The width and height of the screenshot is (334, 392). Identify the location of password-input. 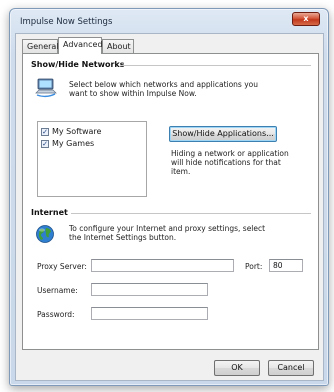
(149, 313).